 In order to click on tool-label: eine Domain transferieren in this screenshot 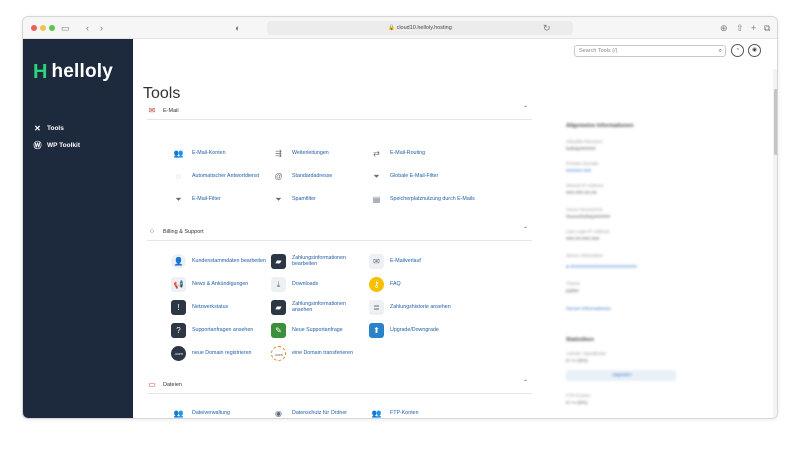, I will do `click(322, 352)`.